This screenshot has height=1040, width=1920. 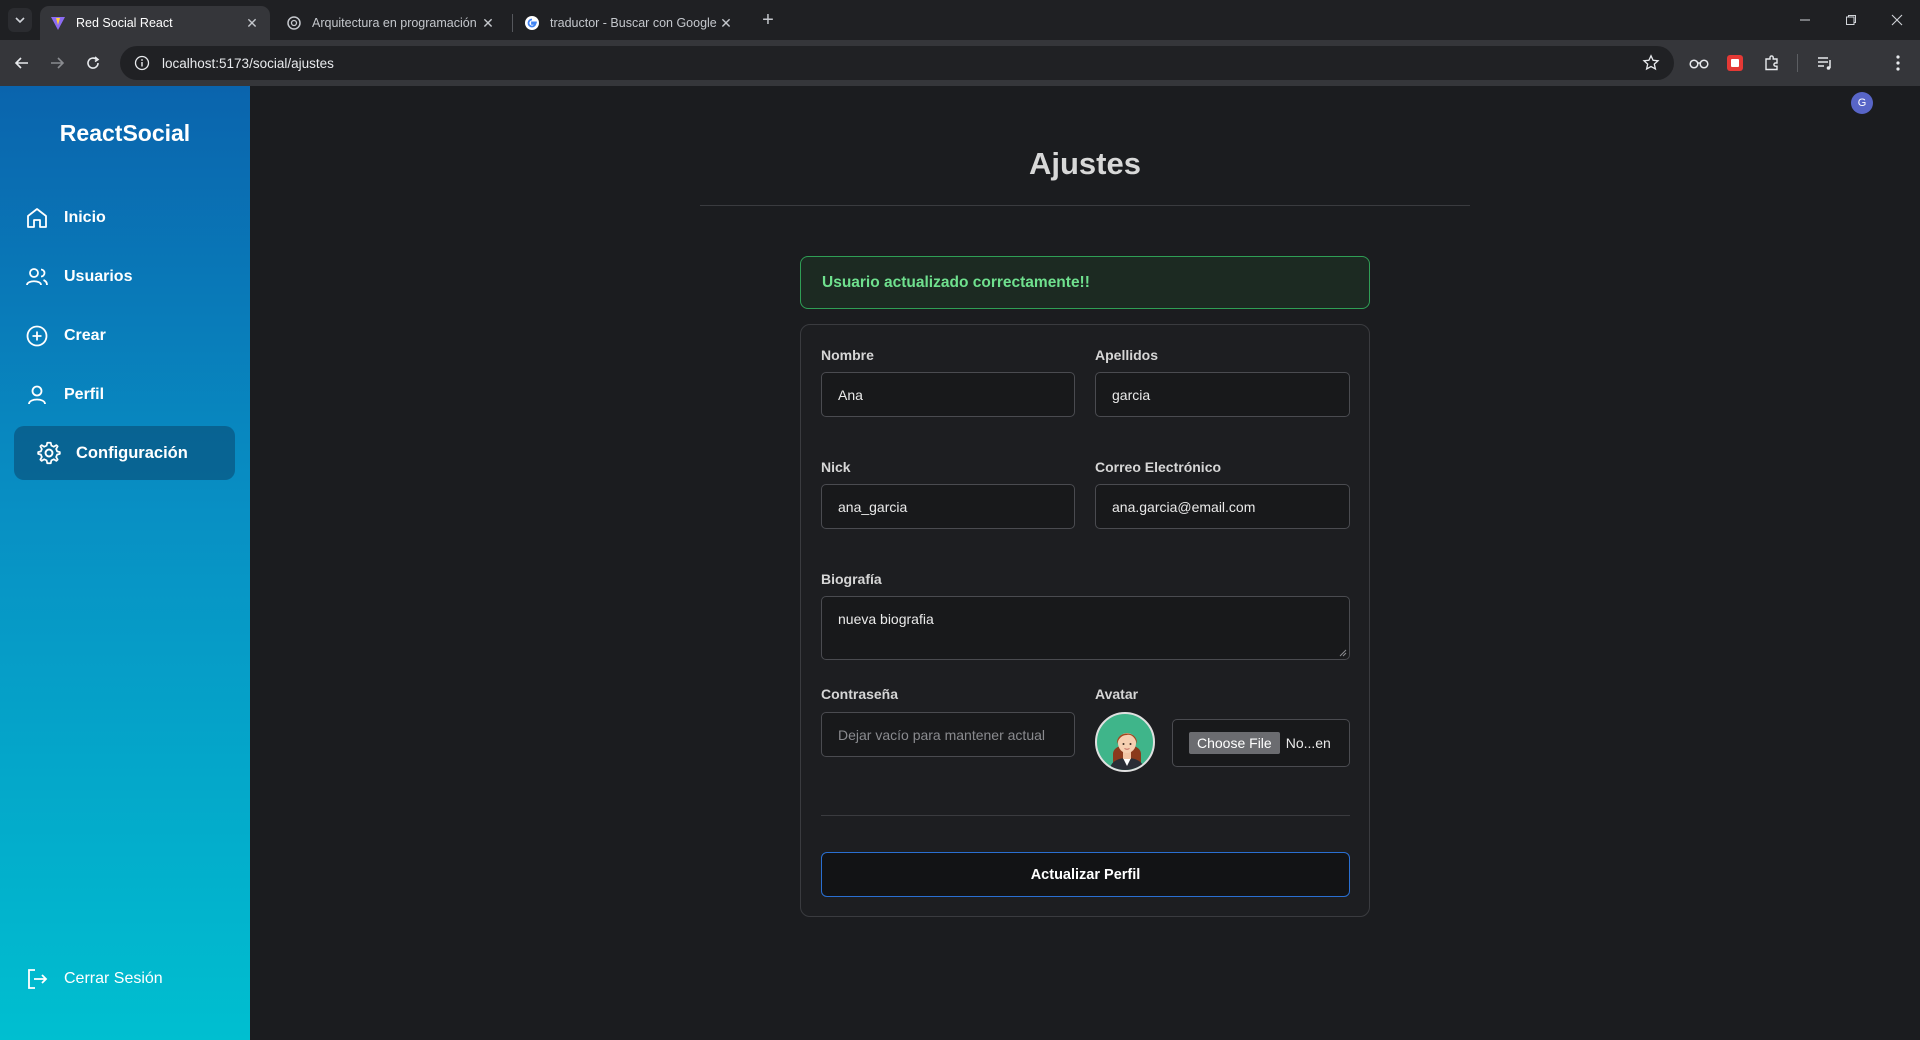 What do you see at coordinates (860, 694) in the screenshot?
I see `password-label: Contraseña` at bounding box center [860, 694].